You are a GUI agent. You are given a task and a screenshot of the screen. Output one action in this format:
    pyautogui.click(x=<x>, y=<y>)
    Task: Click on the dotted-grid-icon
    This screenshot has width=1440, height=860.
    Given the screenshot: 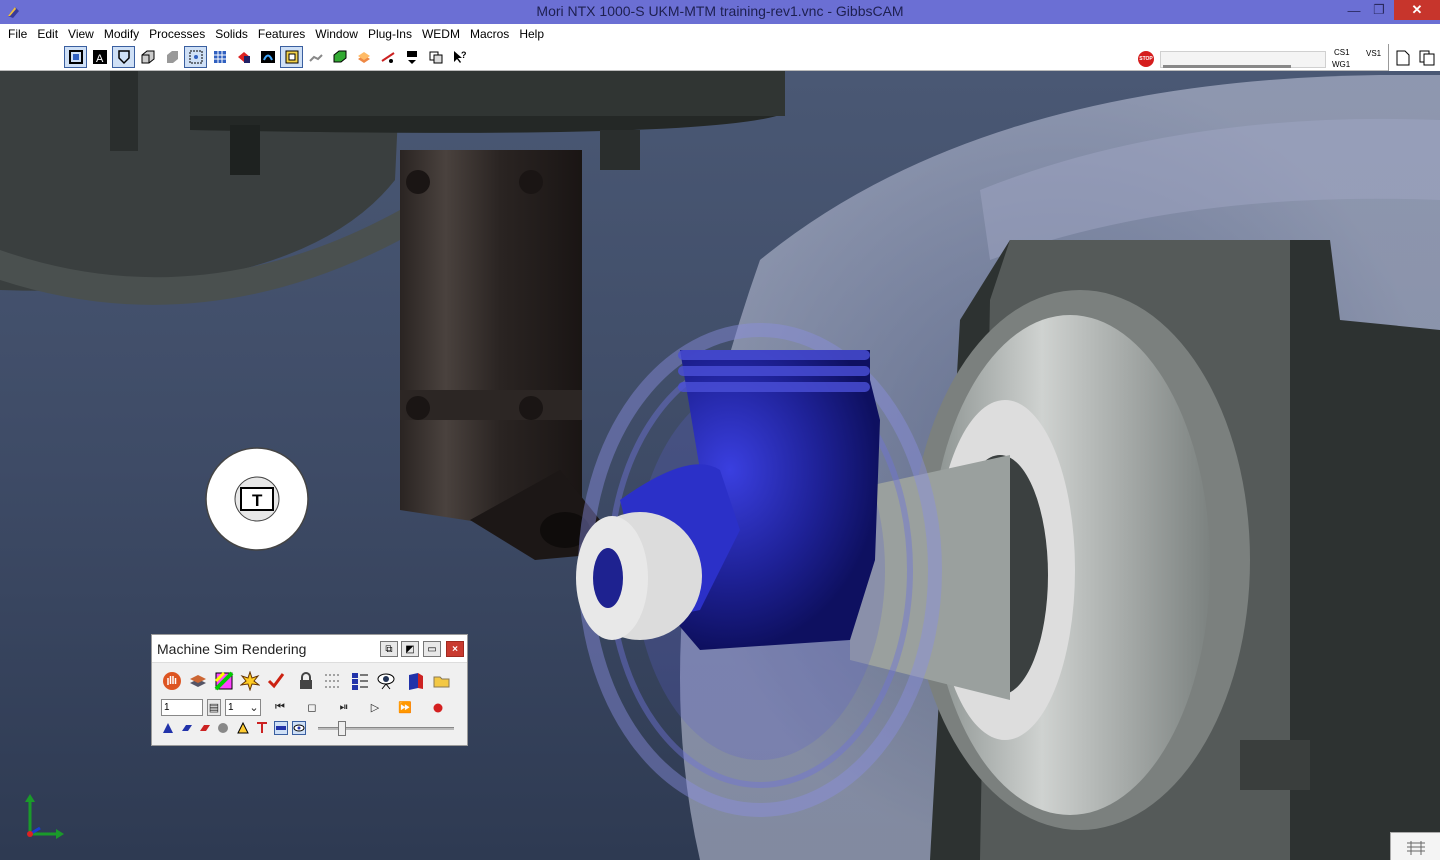 What is the action you would take?
    pyautogui.click(x=333, y=681)
    